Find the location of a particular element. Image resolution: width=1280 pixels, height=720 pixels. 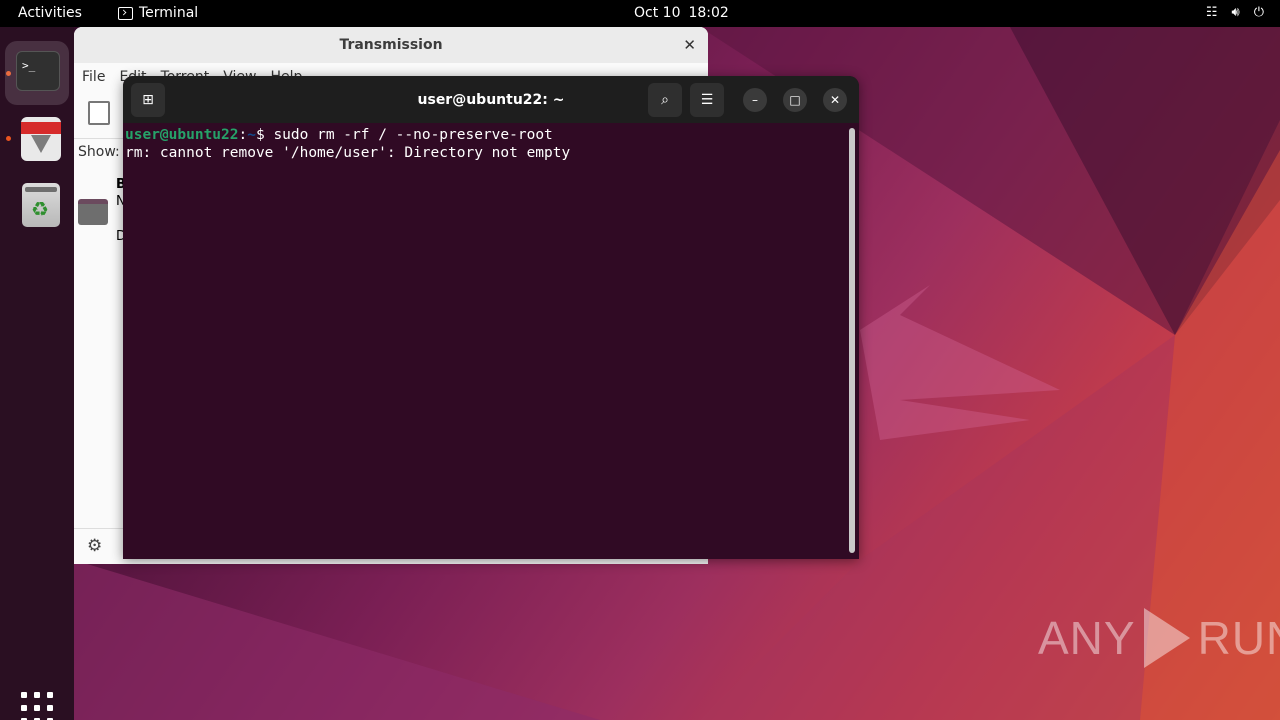

apps-grid-icon is located at coordinates (37, 706).